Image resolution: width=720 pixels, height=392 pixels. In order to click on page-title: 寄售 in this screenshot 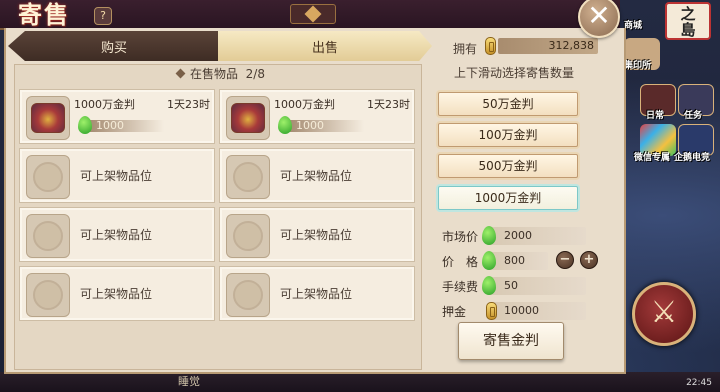, I will do `click(44, 14)`.